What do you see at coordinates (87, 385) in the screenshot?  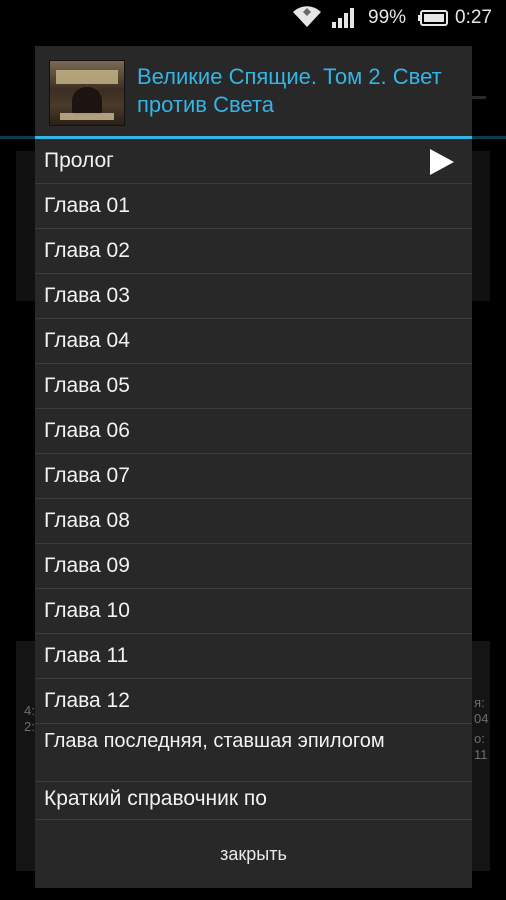 I see `chapter-label: Глава 05` at bounding box center [87, 385].